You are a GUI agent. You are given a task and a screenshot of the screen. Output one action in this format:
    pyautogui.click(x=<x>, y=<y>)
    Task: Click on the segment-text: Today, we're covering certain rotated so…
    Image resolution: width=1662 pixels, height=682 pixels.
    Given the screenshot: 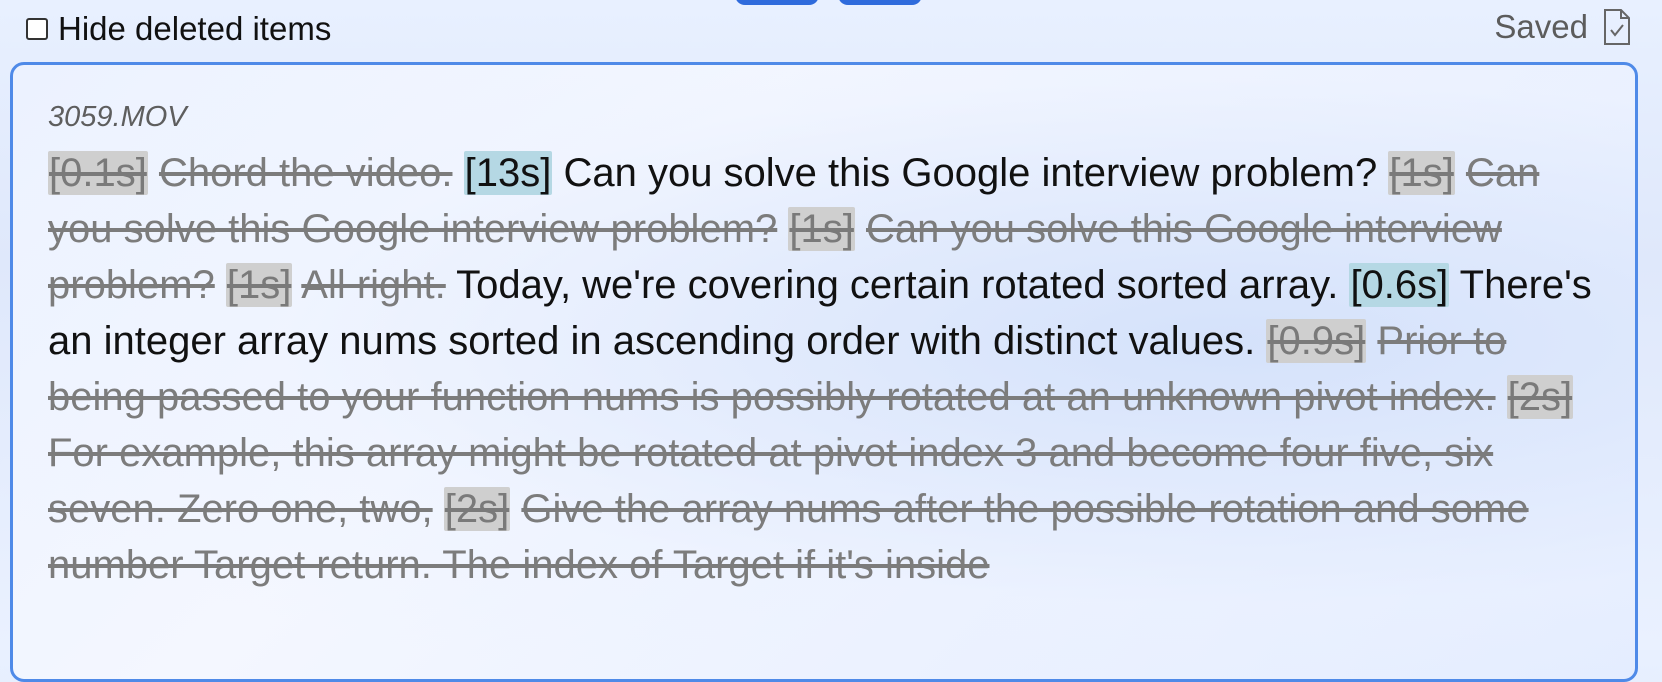 What is the action you would take?
    pyautogui.click(x=897, y=285)
    